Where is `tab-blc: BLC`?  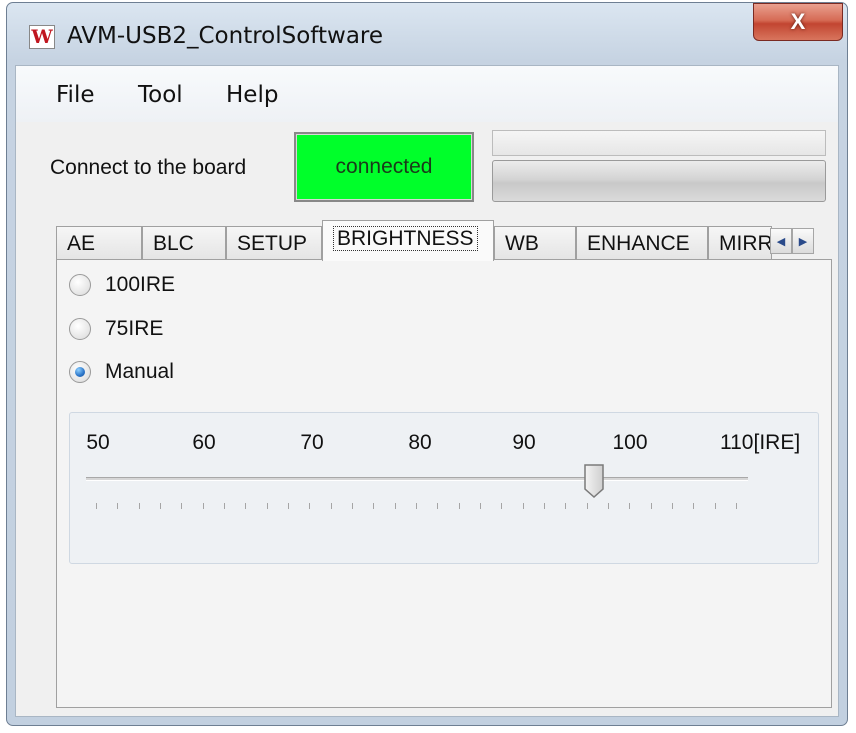
tab-blc: BLC is located at coordinates (184, 243).